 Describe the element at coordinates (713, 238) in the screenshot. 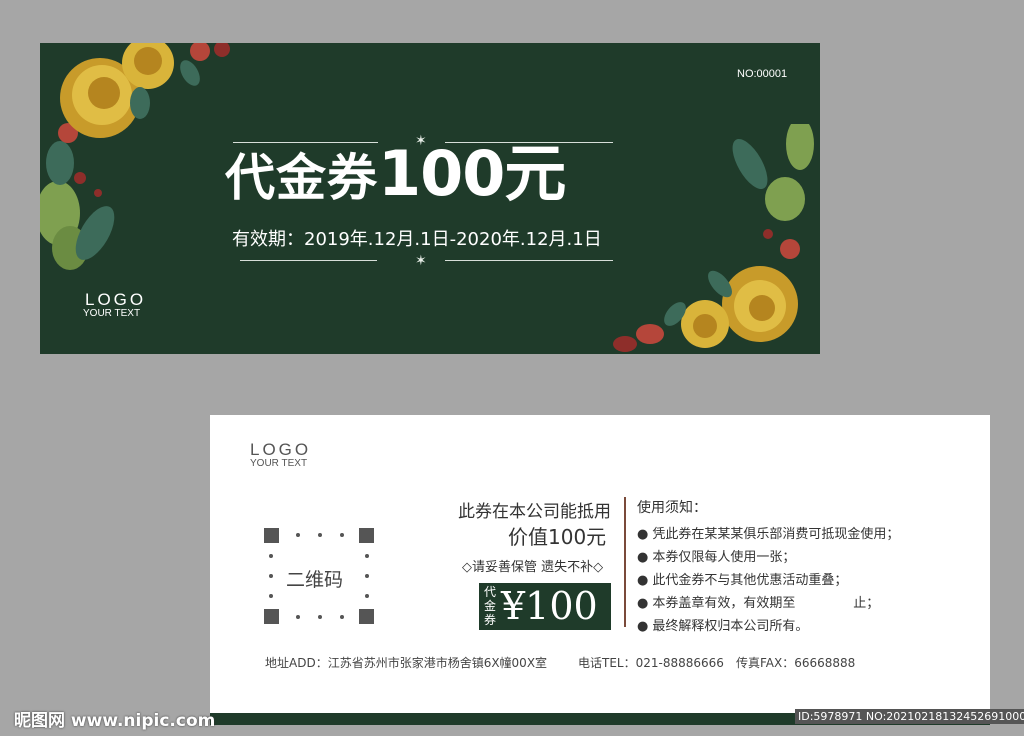

I see `floral-decoration-bottom-right` at that location.